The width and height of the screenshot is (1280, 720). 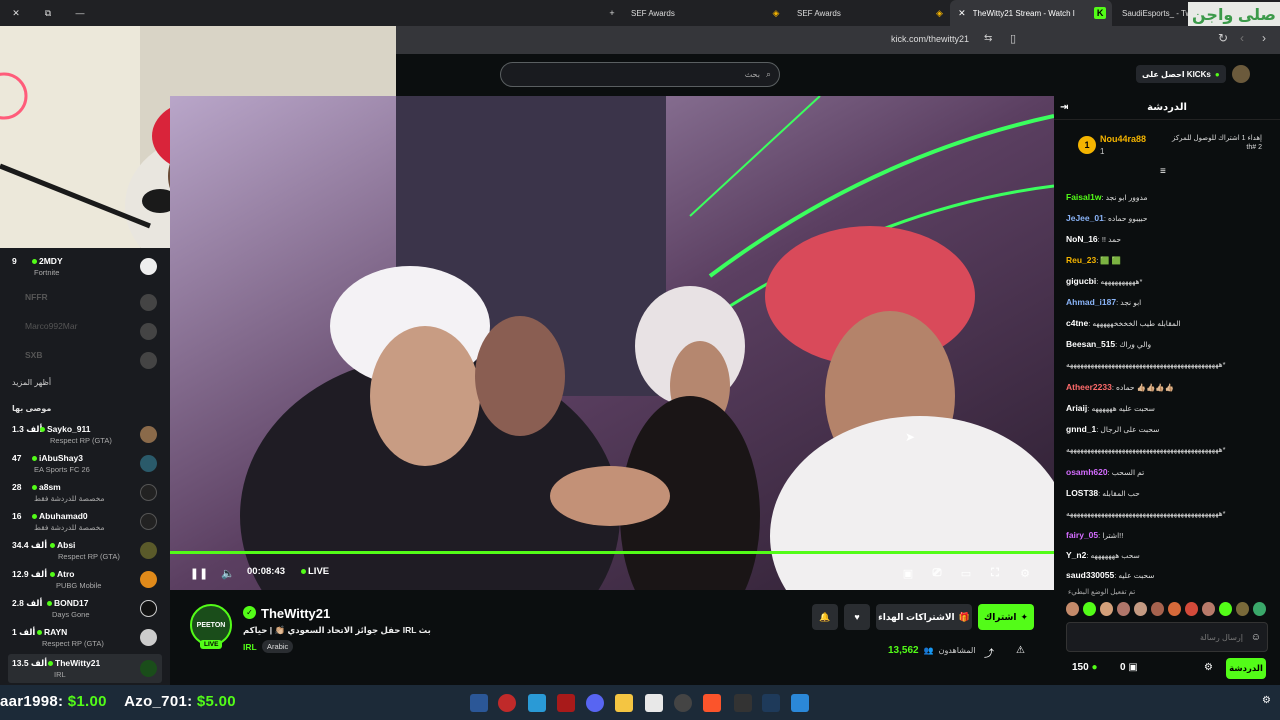 What do you see at coordinates (1077, 323) in the screenshot?
I see `chat-username: c4tne` at bounding box center [1077, 323].